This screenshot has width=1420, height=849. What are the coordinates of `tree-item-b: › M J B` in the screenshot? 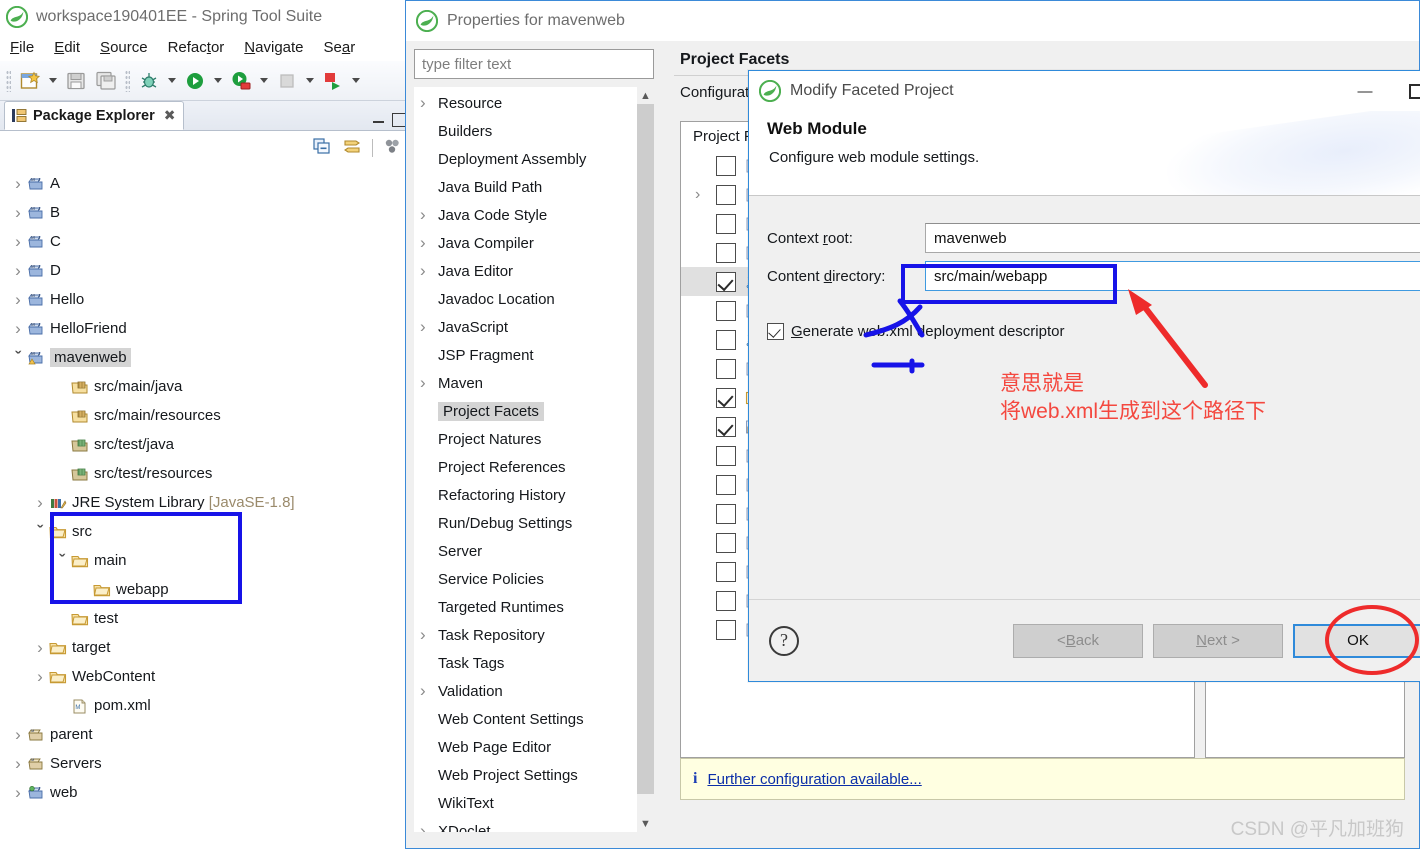 It's located at (204, 212).